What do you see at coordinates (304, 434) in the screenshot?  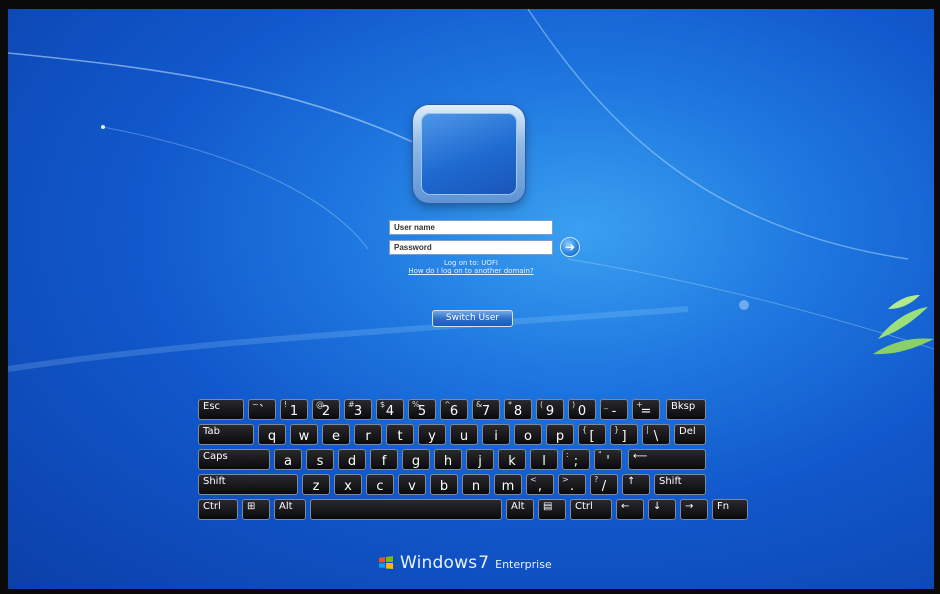 I see `key-w: w` at bounding box center [304, 434].